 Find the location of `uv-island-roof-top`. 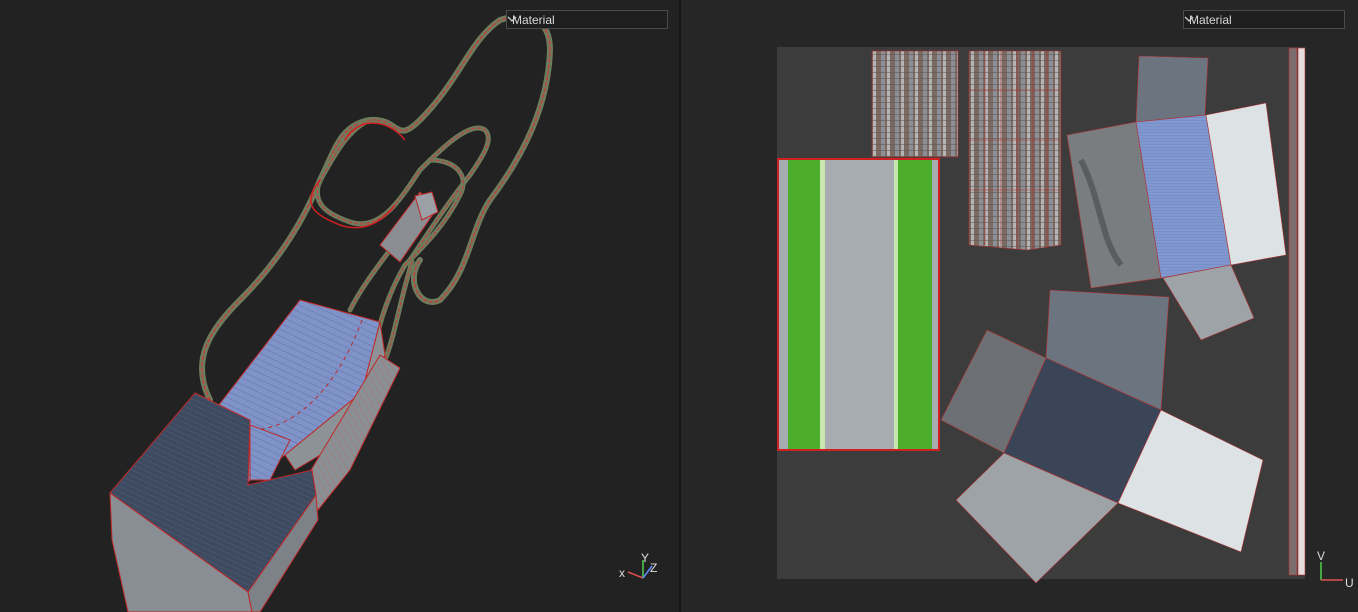

uv-island-roof-top is located at coordinates (1172, 89).